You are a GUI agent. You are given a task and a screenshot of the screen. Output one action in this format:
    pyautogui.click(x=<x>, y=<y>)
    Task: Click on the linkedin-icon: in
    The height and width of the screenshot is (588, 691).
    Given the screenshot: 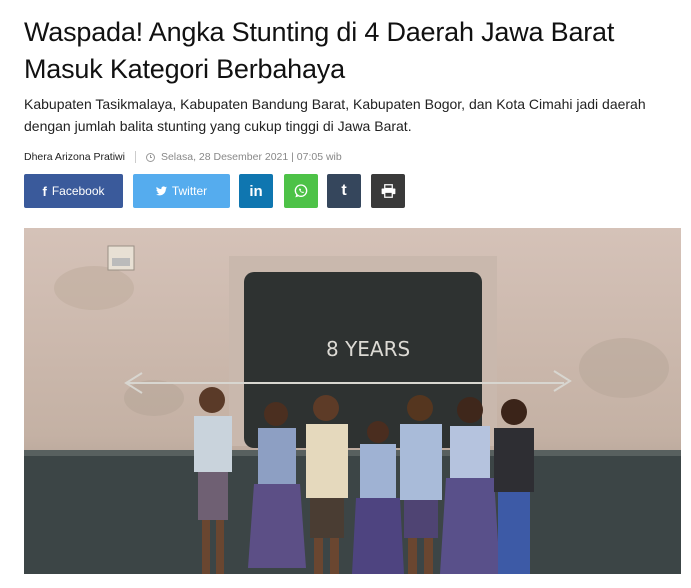 What is the action you would take?
    pyautogui.click(x=256, y=191)
    